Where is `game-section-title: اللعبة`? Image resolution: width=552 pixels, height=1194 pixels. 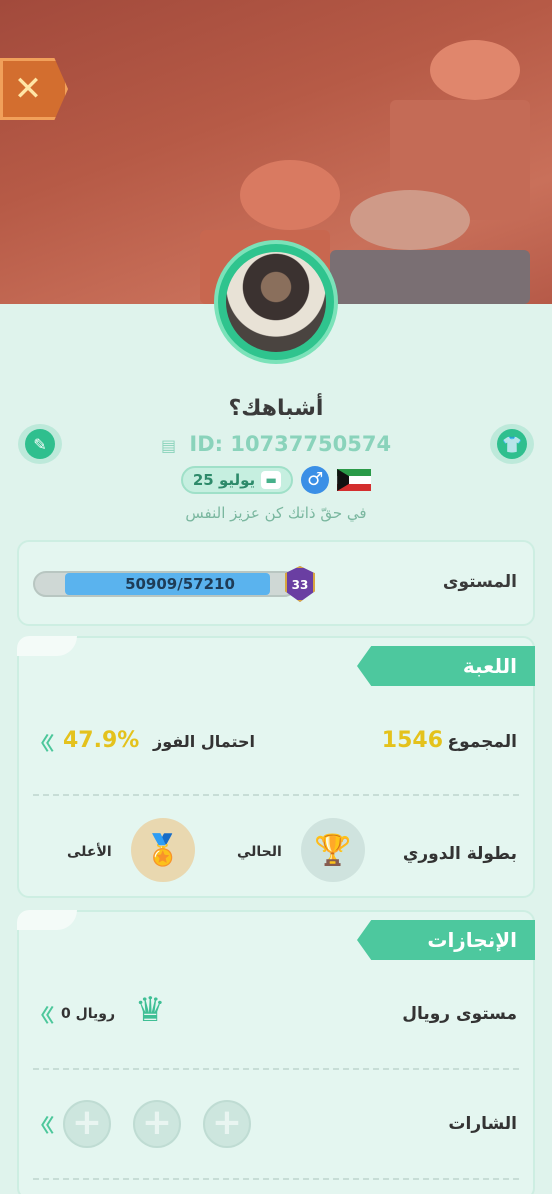
game-section-title: اللعبة is located at coordinates (446, 666).